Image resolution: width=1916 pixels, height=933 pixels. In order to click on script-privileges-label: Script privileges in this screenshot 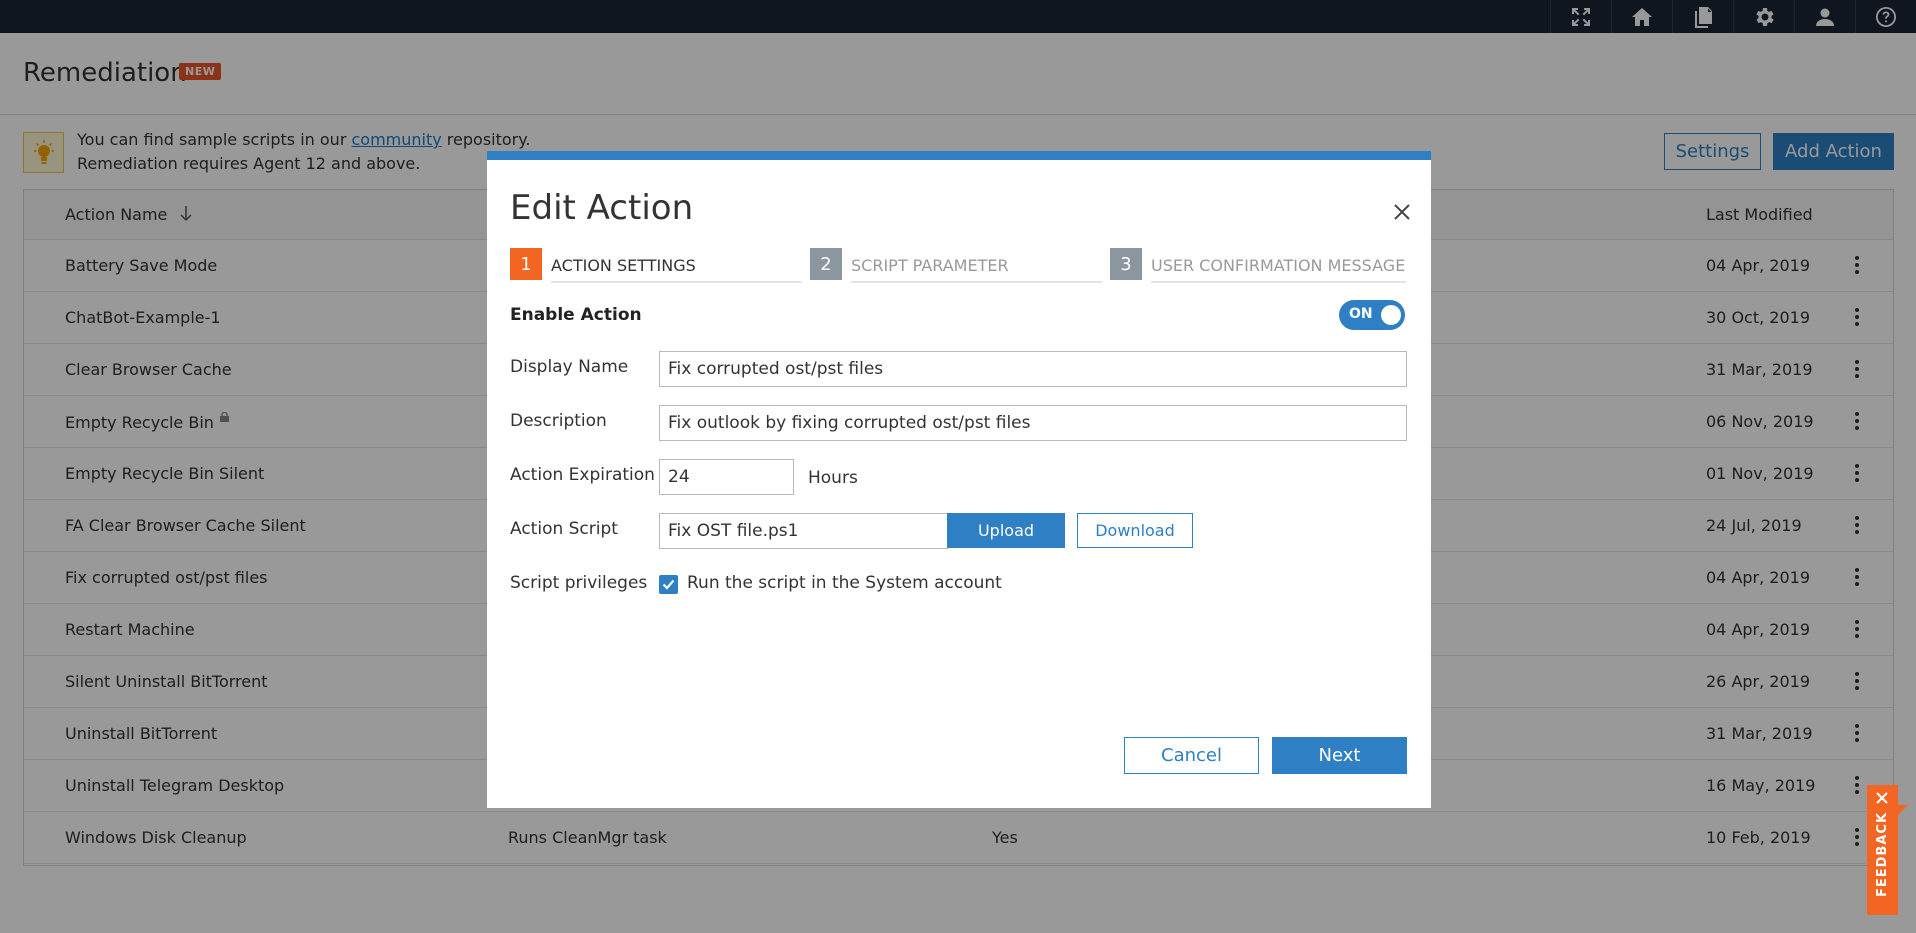, I will do `click(579, 583)`.